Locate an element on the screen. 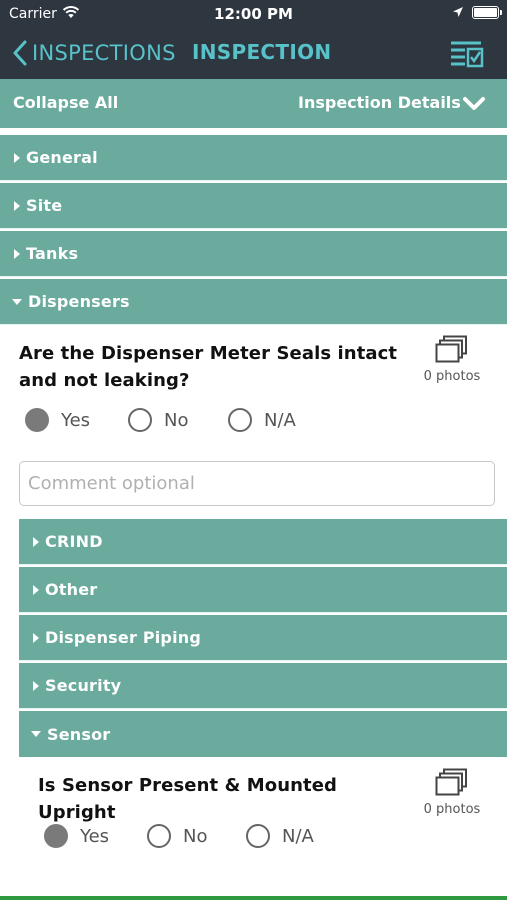 This screenshot has height=900, width=507. subsection-crind: CRIND is located at coordinates (263, 542).